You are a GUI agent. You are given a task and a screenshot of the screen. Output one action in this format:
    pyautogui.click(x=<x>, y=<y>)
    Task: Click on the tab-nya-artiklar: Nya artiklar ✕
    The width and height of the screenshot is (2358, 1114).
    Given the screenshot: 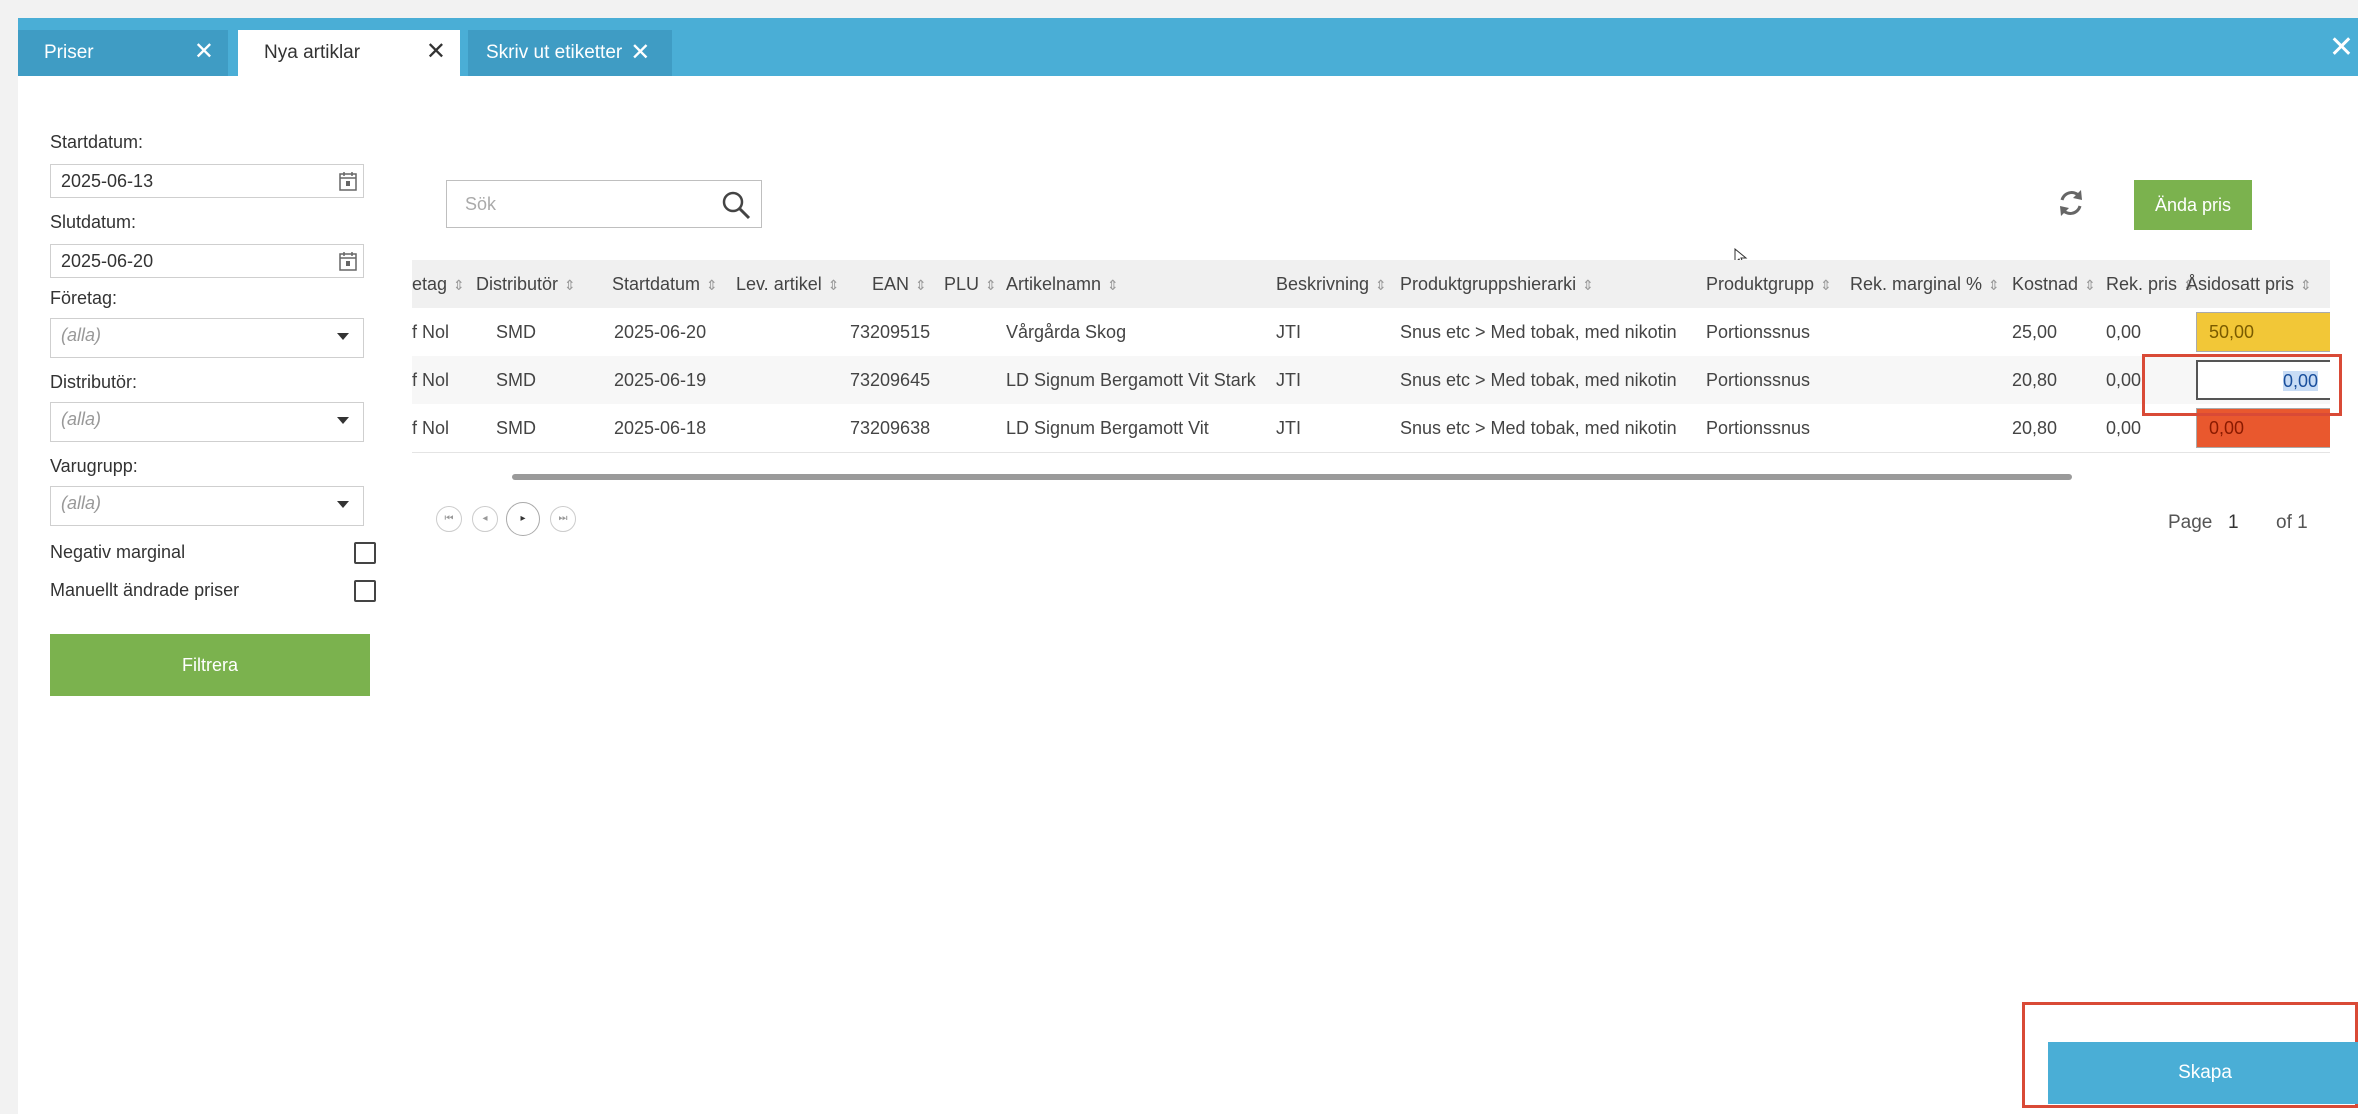 What is the action you would take?
    pyautogui.click(x=349, y=53)
    